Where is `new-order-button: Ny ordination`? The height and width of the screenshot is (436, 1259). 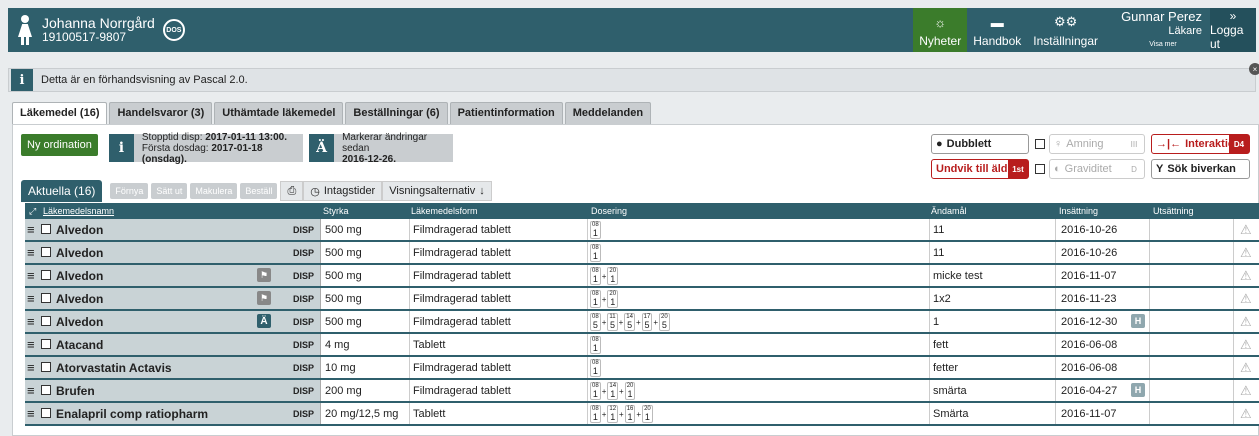 new-order-button: Ny ordination is located at coordinates (59, 145).